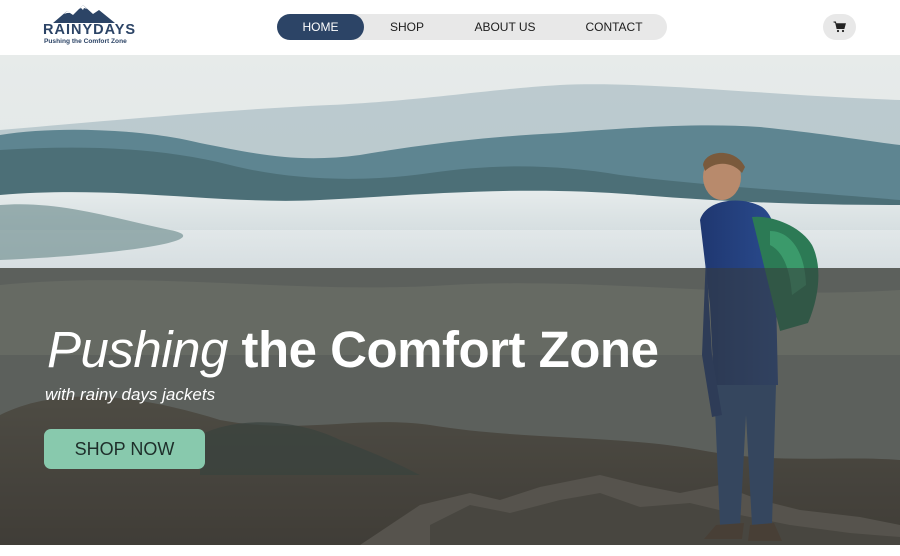 The width and height of the screenshot is (900, 556). What do you see at coordinates (505, 27) in the screenshot?
I see `nav-about-us: ABOUT US` at bounding box center [505, 27].